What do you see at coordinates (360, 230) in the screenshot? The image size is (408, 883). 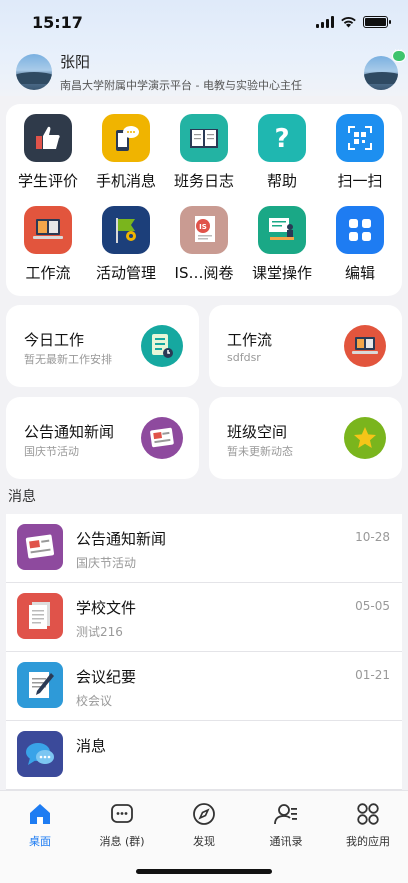 I see `grid-edit-icon` at bounding box center [360, 230].